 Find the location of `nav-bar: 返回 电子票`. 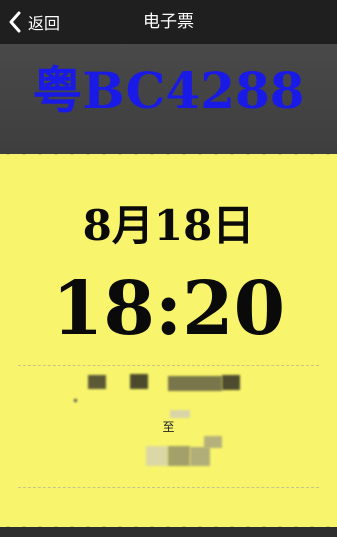

nav-bar: 返回 电子票 is located at coordinates (168, 22).